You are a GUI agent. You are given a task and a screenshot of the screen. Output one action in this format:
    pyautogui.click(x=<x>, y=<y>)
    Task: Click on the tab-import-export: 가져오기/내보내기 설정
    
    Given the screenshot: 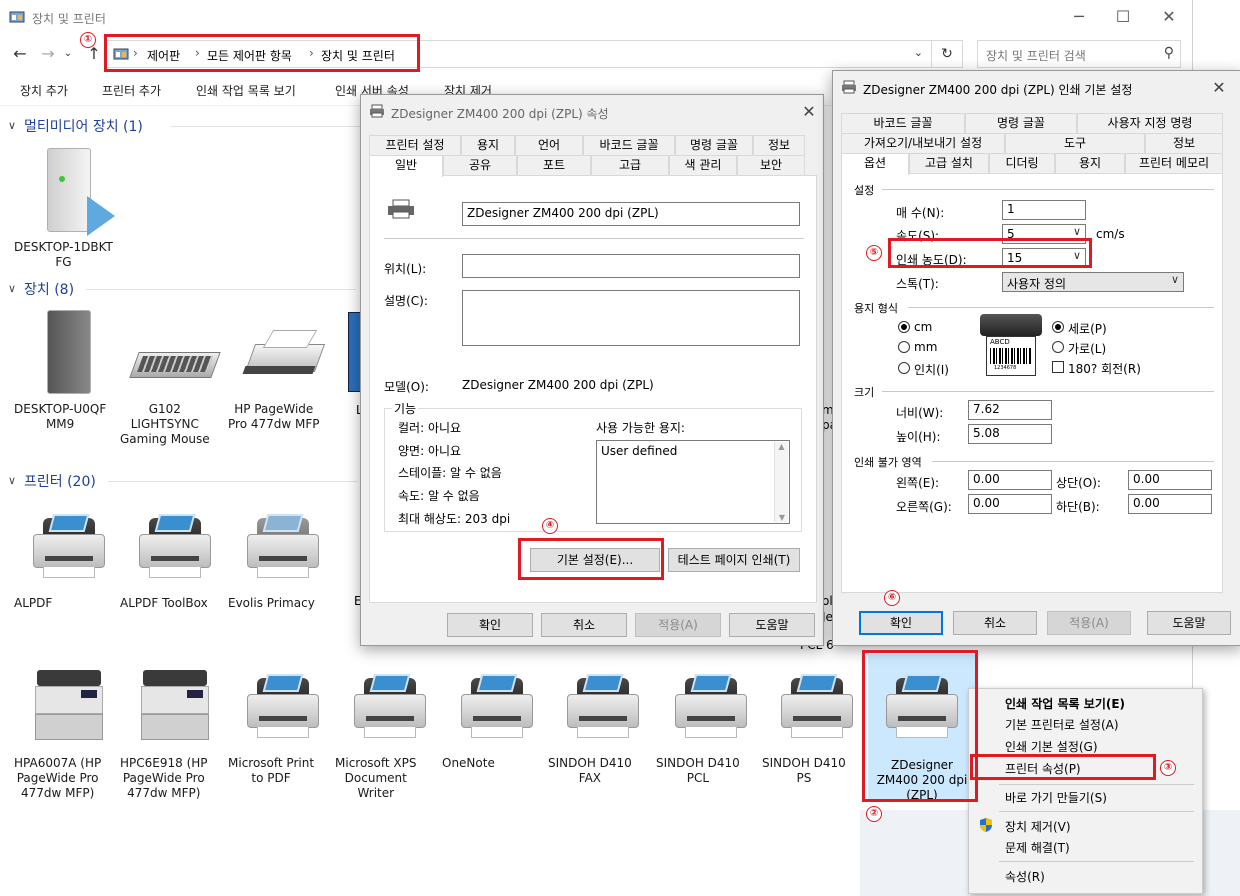 What is the action you would take?
    pyautogui.click(x=923, y=143)
    